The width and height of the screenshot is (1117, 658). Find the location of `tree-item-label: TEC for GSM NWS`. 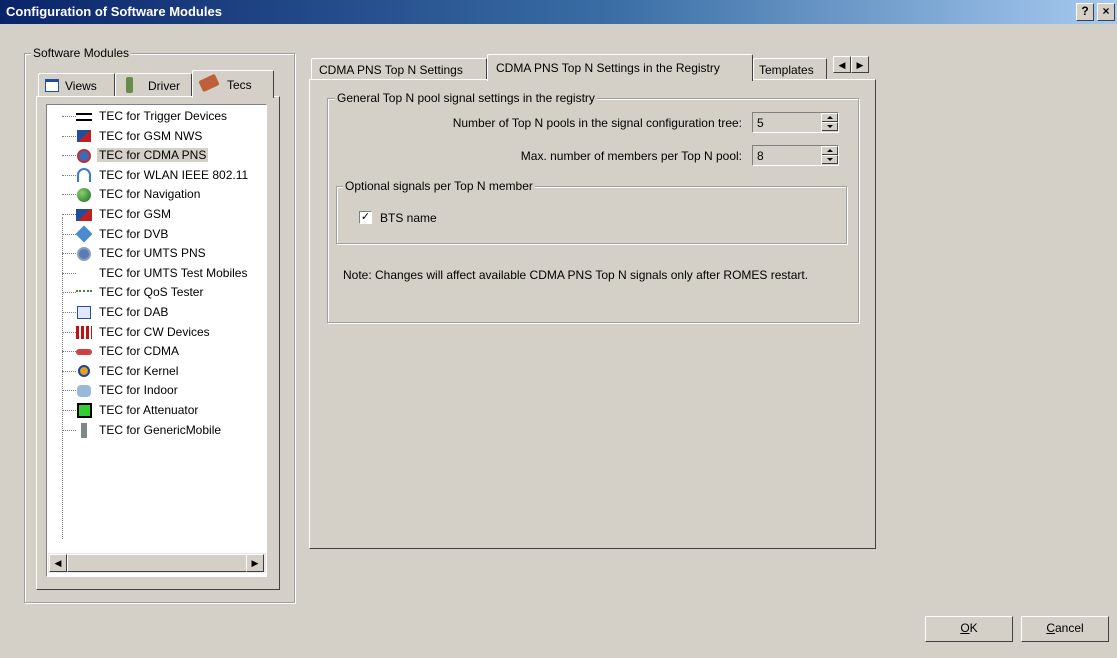

tree-item-label: TEC for GSM NWS is located at coordinates (151, 135).